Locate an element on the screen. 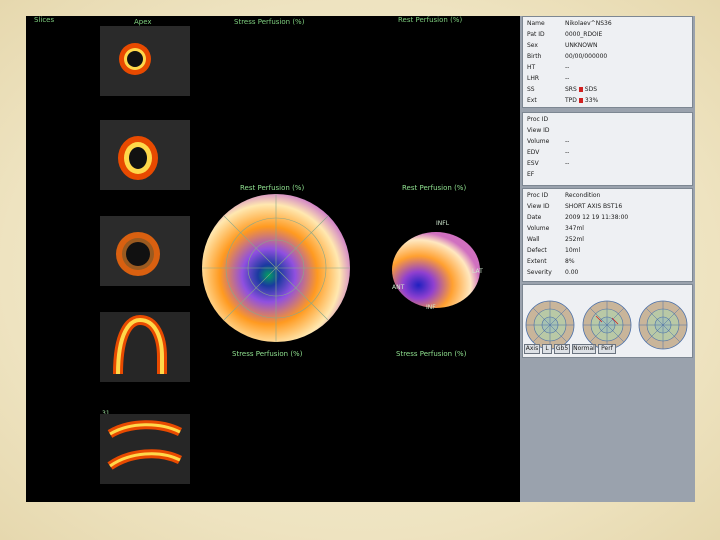 The width and height of the screenshot is (720, 540). study-row: Volume -- is located at coordinates (548, 141).